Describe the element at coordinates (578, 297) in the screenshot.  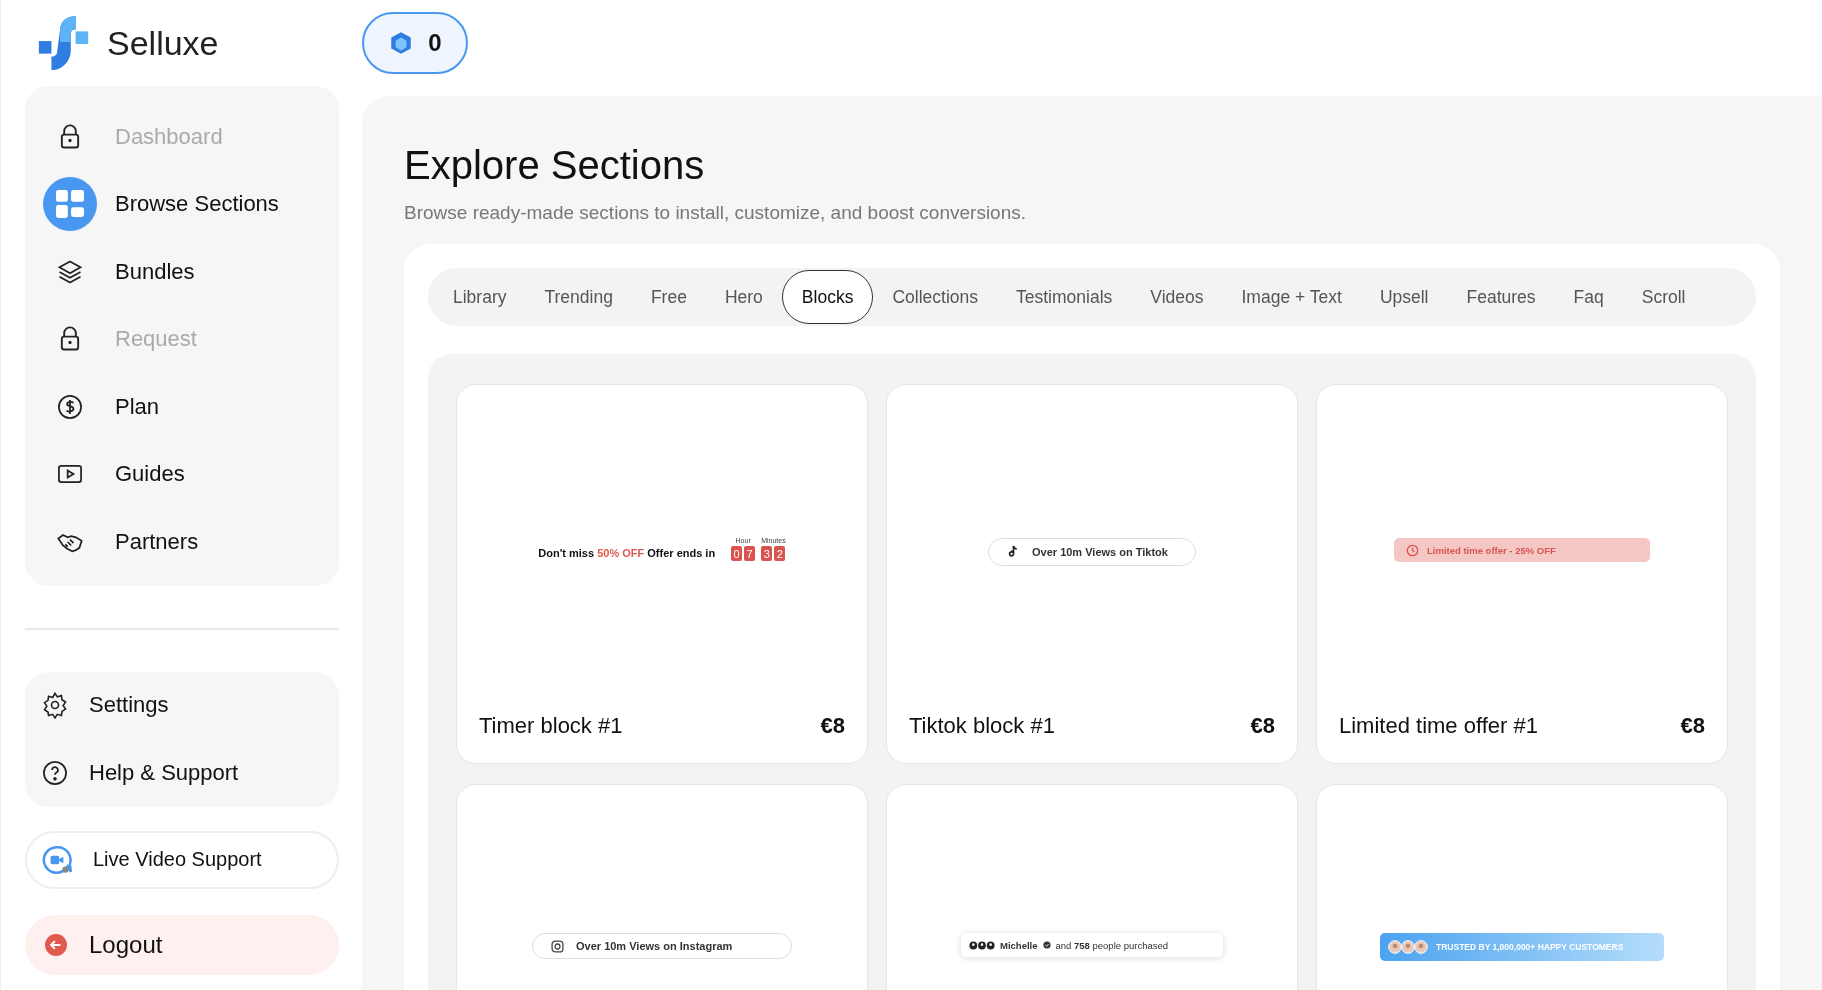
I see `category-tab: Trending` at that location.